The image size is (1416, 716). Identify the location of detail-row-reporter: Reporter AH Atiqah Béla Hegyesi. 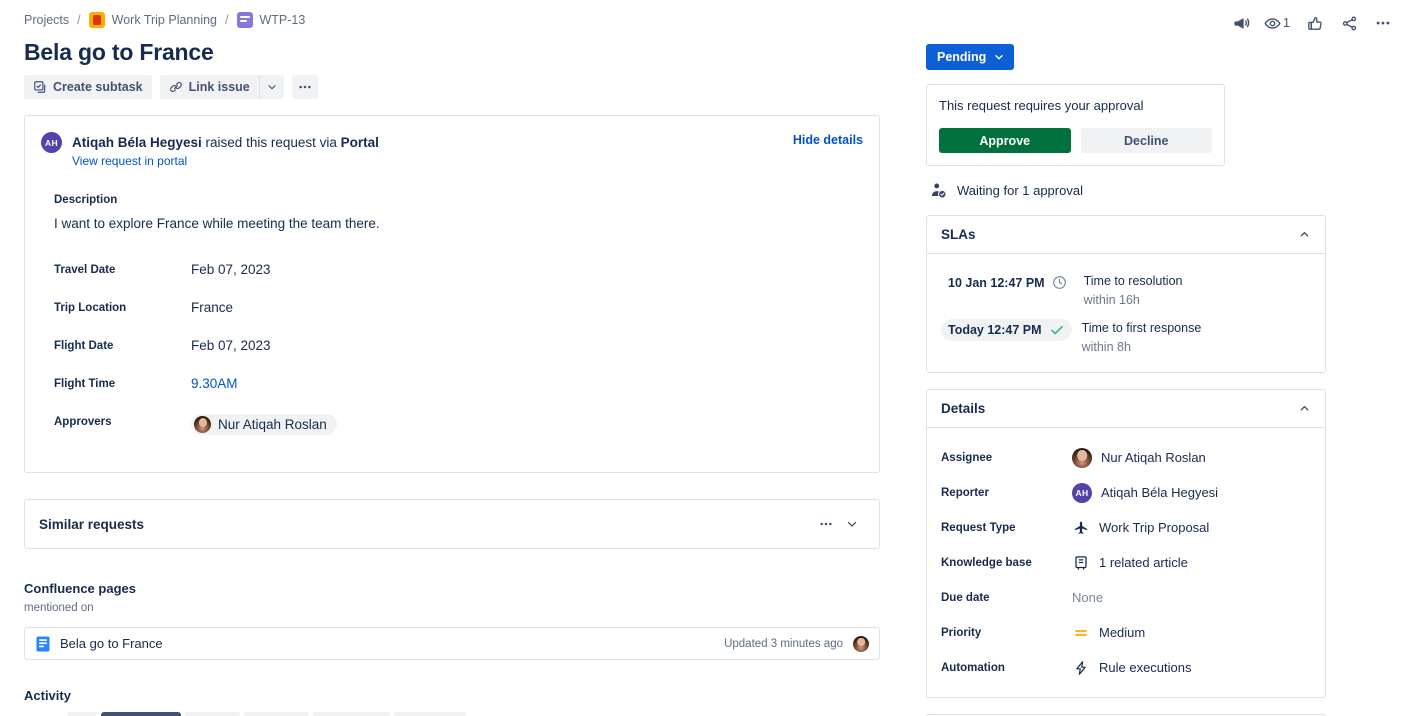
(1126, 492).